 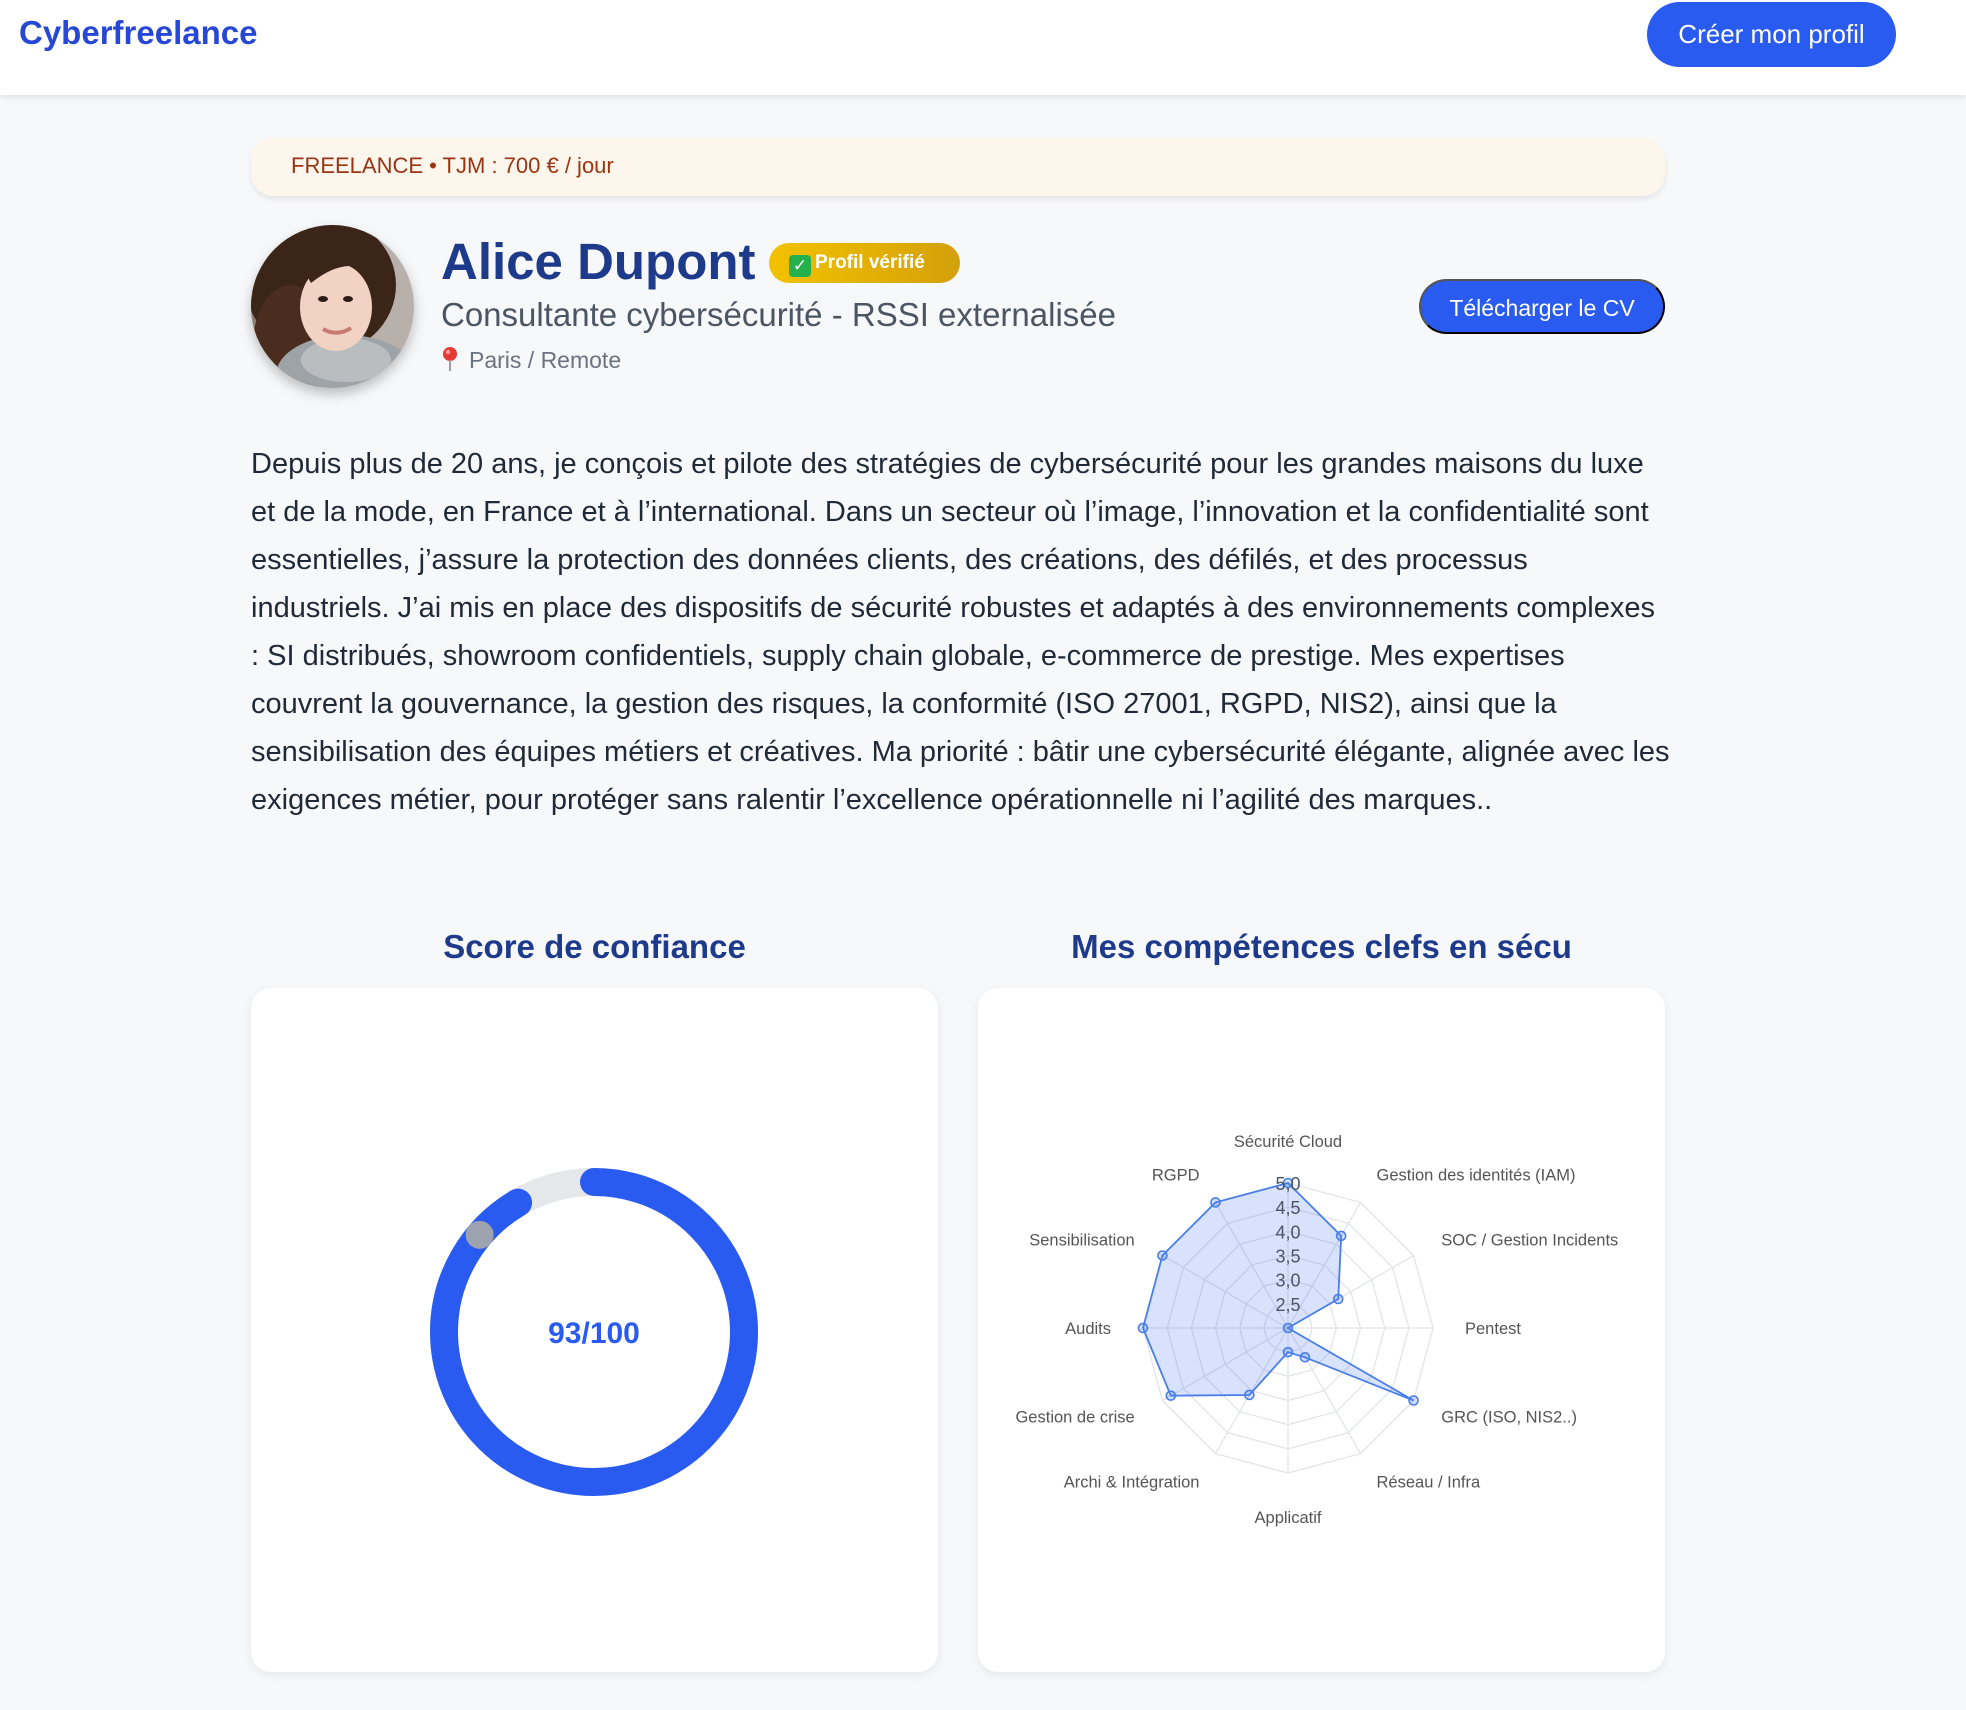 I want to click on radar-axis-label: RGPD, so click(x=1176, y=1176).